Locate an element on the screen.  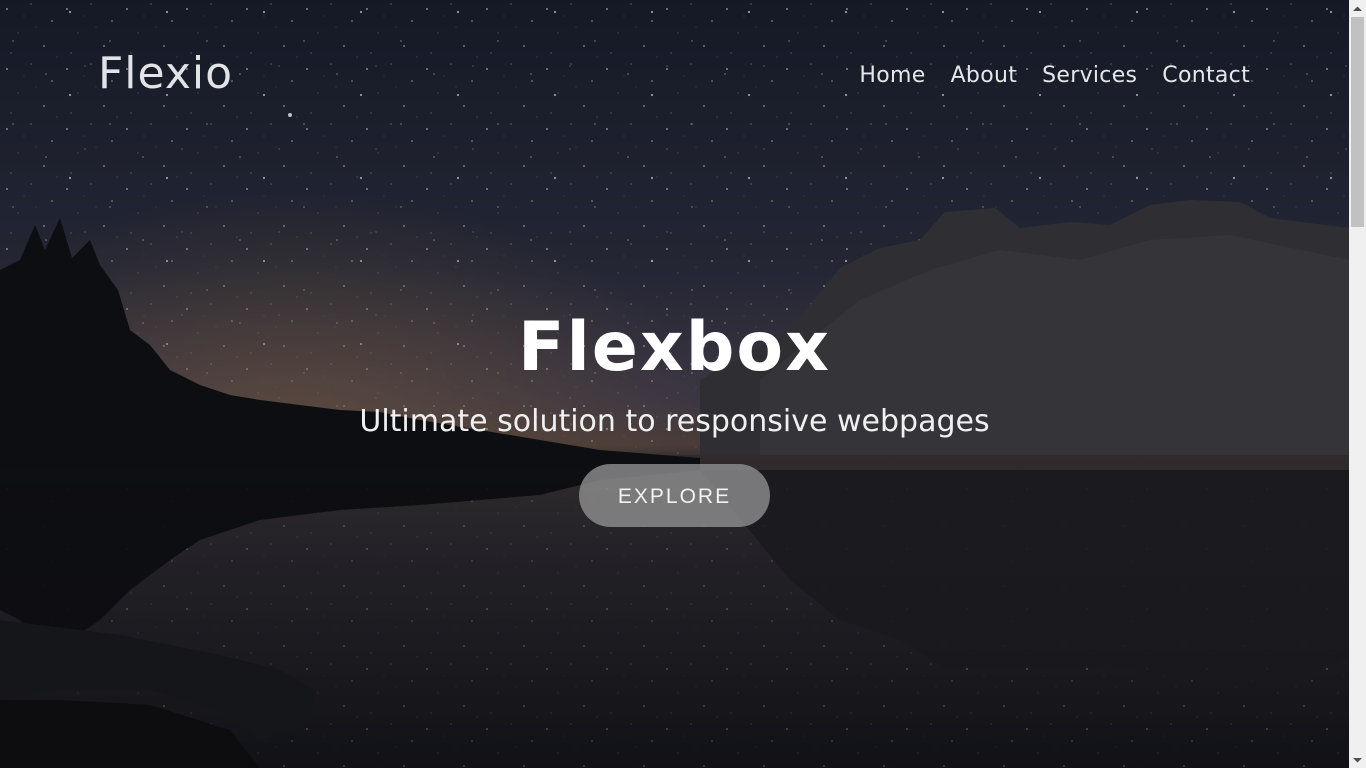
hero-title: Flexbox is located at coordinates (674, 347).